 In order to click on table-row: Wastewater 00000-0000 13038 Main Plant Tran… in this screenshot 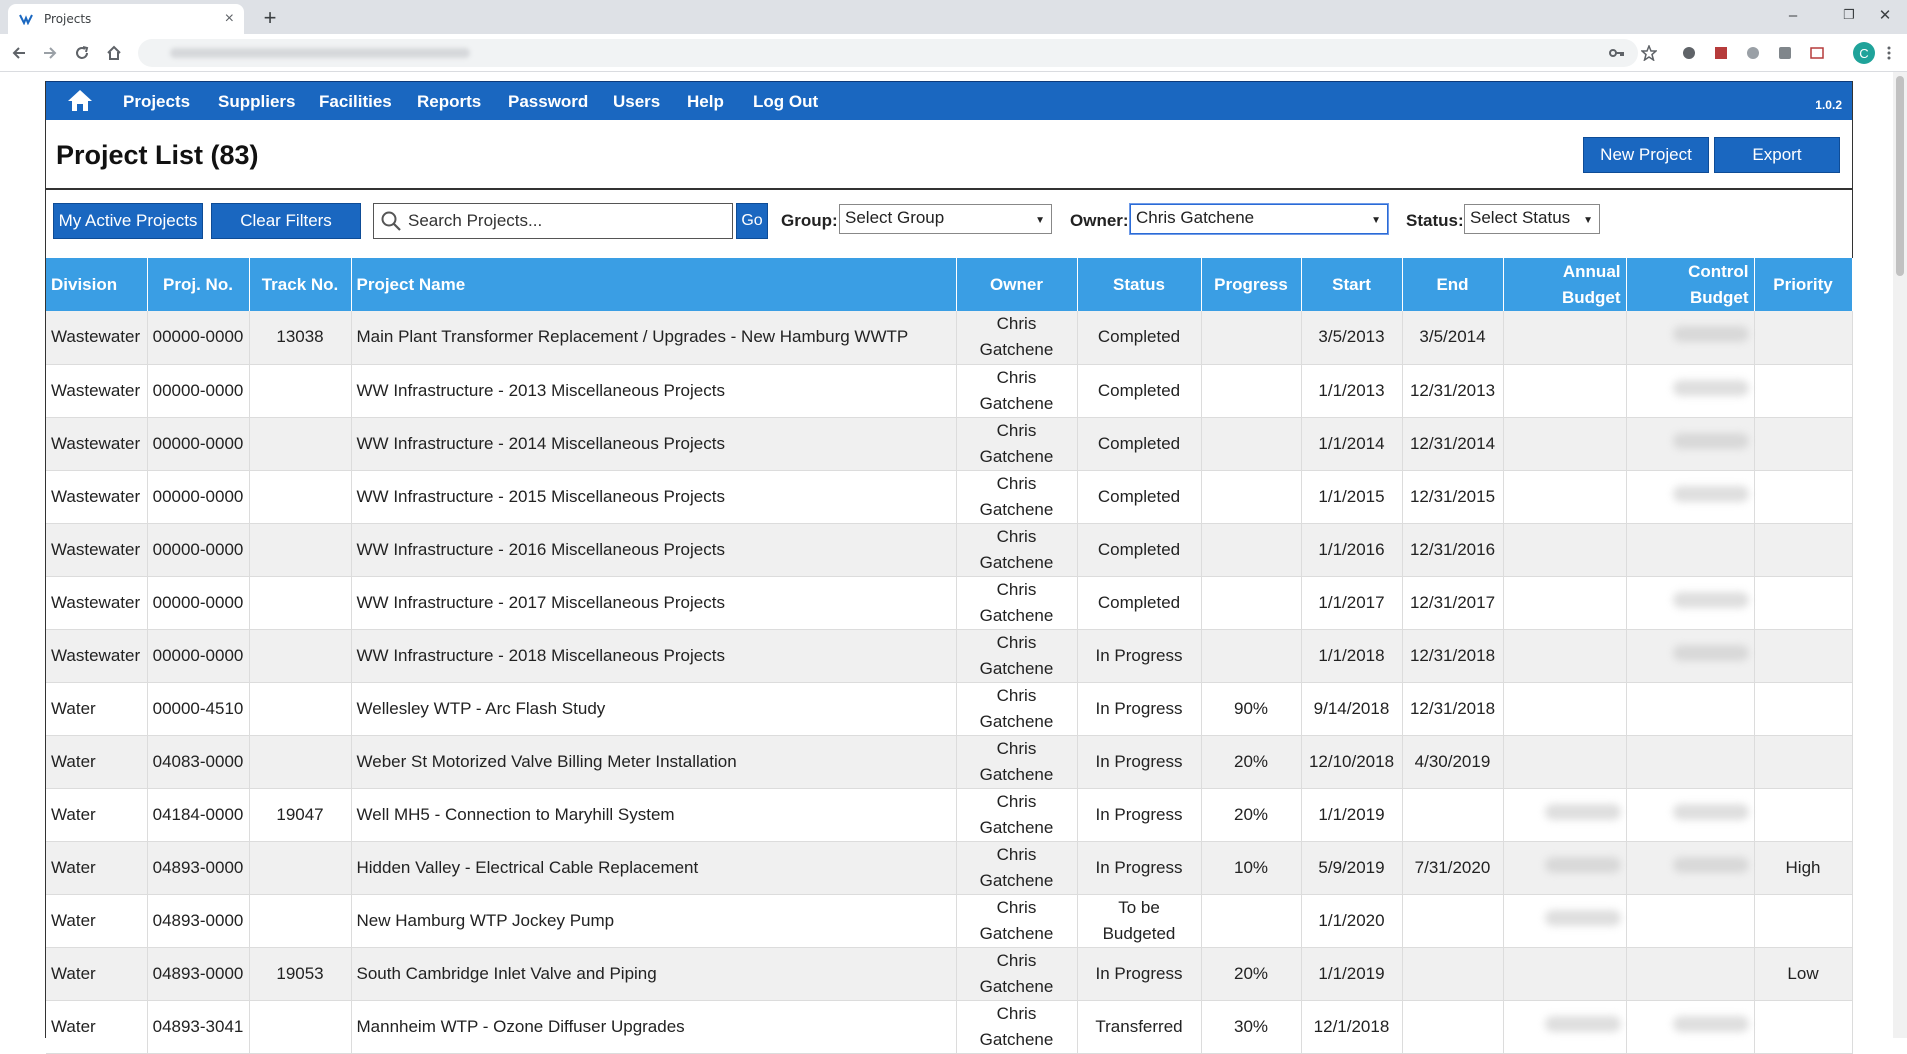, I will do `click(949, 338)`.